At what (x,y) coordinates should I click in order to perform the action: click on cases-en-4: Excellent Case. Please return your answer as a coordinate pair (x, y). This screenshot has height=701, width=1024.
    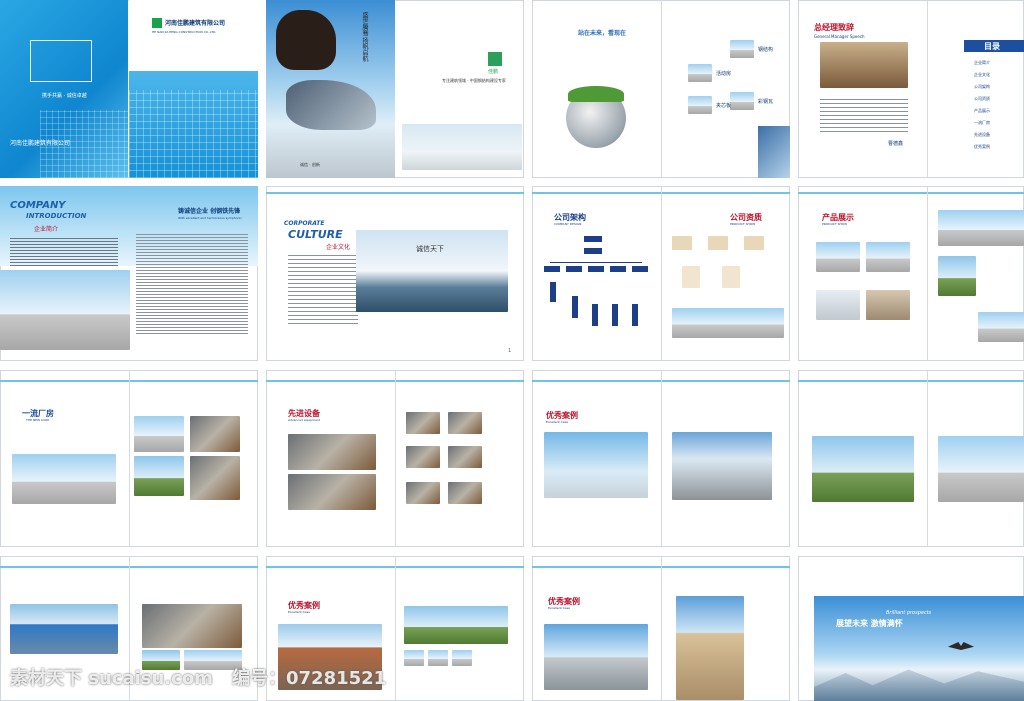
    Looking at the image, I should click on (299, 612).